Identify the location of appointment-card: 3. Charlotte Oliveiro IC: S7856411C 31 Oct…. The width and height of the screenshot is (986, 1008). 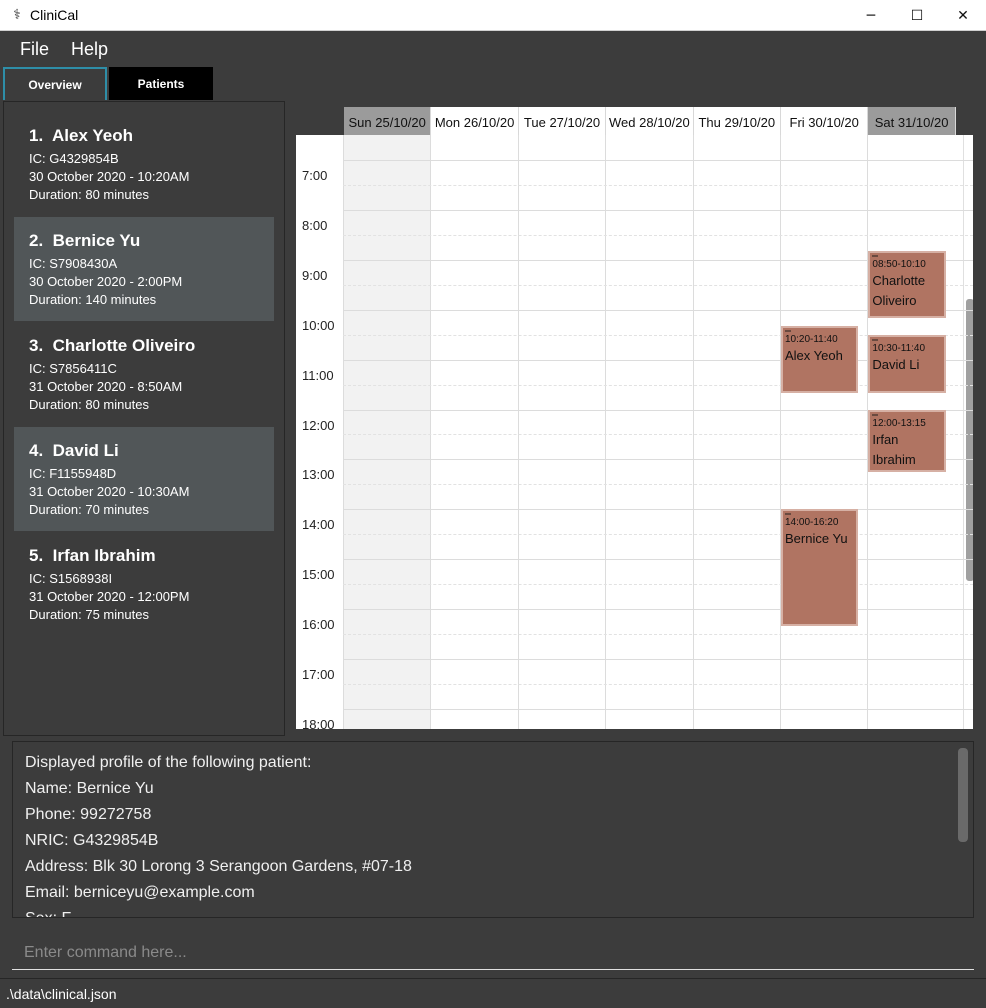
(144, 374).